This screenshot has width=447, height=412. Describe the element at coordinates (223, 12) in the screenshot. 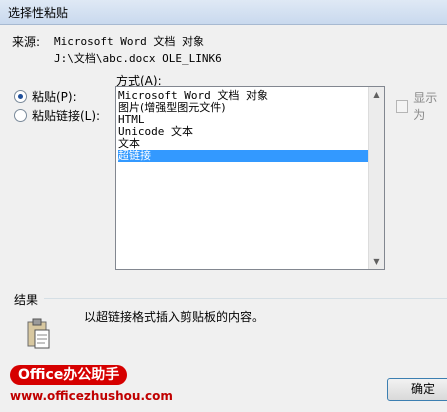

I see `title-bar: 选择性粘贴` at that location.